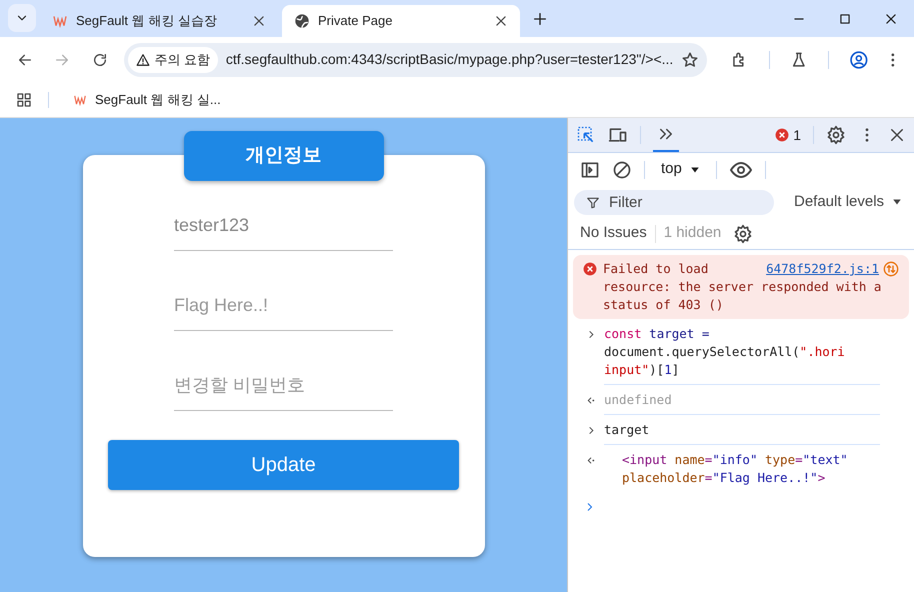  What do you see at coordinates (173, 59) in the screenshot?
I see `security-chip: 주의 요함` at bounding box center [173, 59].